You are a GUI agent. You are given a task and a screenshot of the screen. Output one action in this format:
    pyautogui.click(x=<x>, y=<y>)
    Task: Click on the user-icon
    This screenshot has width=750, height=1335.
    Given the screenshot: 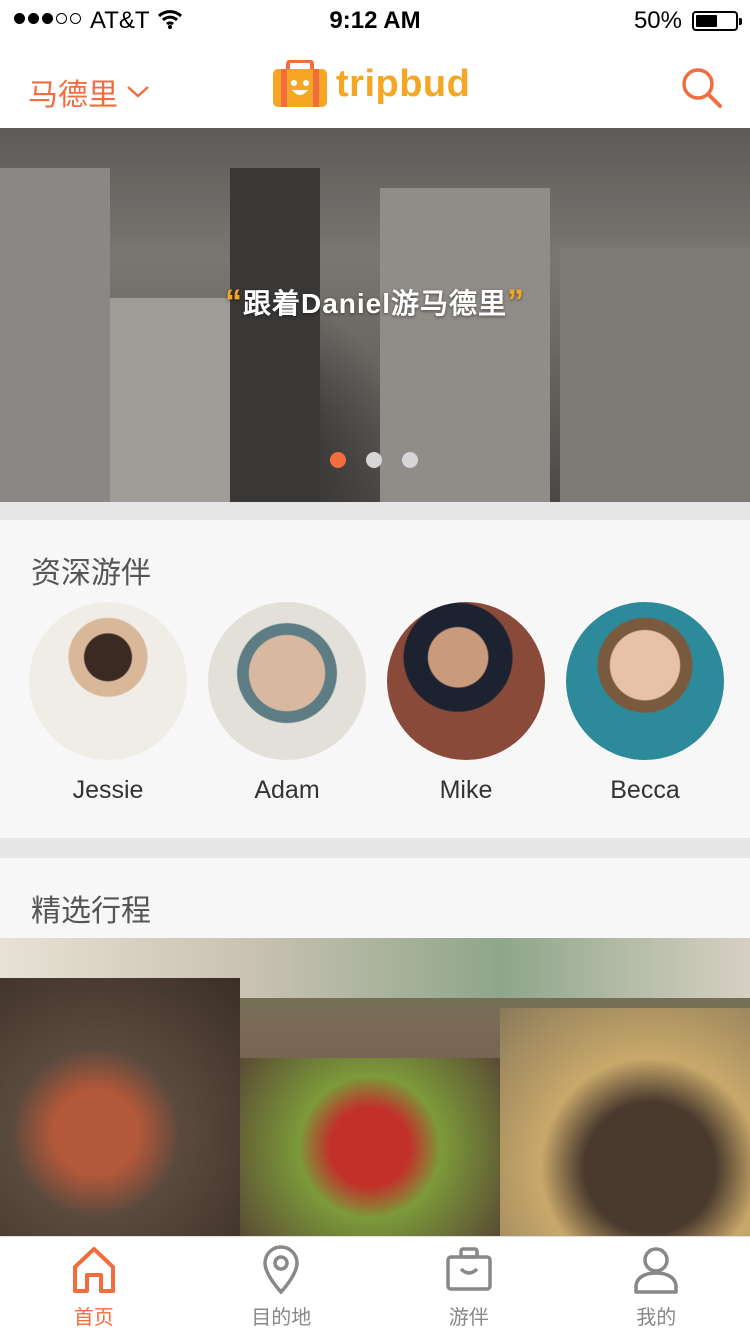 What is the action you would take?
    pyautogui.click(x=656, y=1270)
    